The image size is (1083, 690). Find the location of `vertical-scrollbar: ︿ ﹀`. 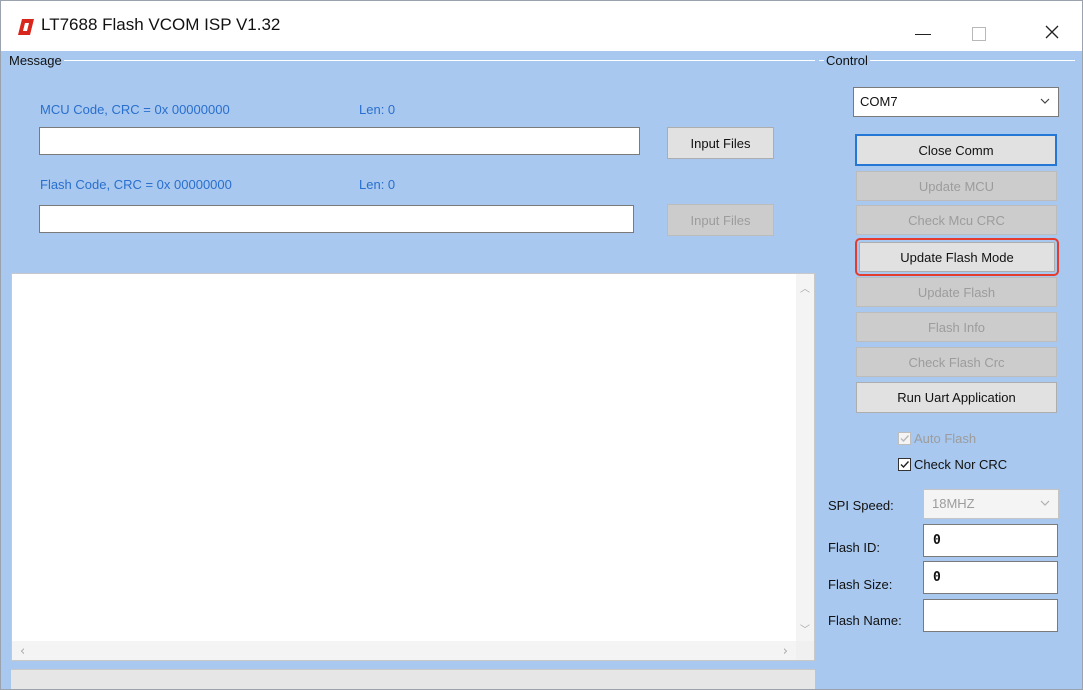

vertical-scrollbar: ︿ ﹀ is located at coordinates (805, 458).